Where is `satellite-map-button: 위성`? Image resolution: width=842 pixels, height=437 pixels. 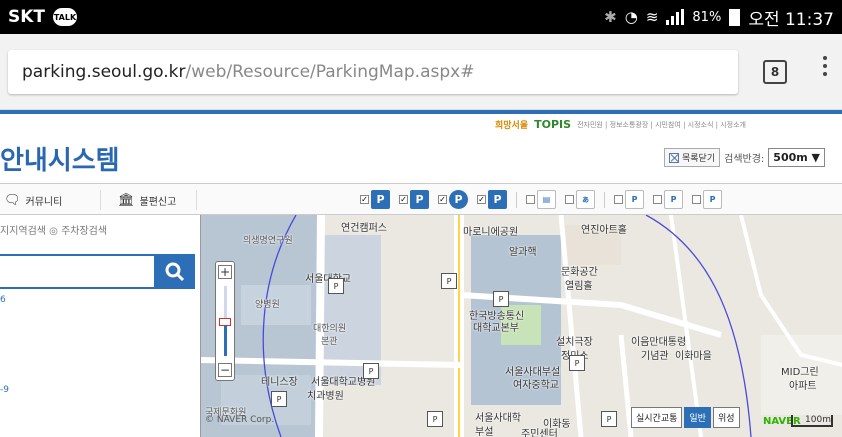 satellite-map-button: 위성 is located at coordinates (726, 417).